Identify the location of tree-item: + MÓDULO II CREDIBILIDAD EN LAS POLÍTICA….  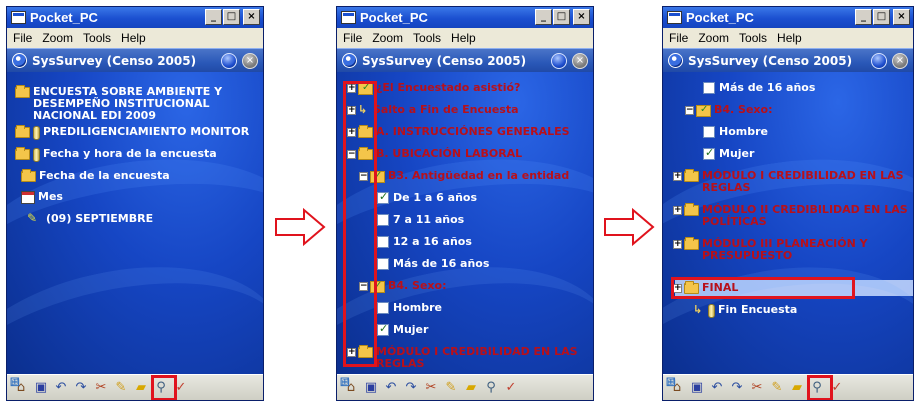
(790, 215).